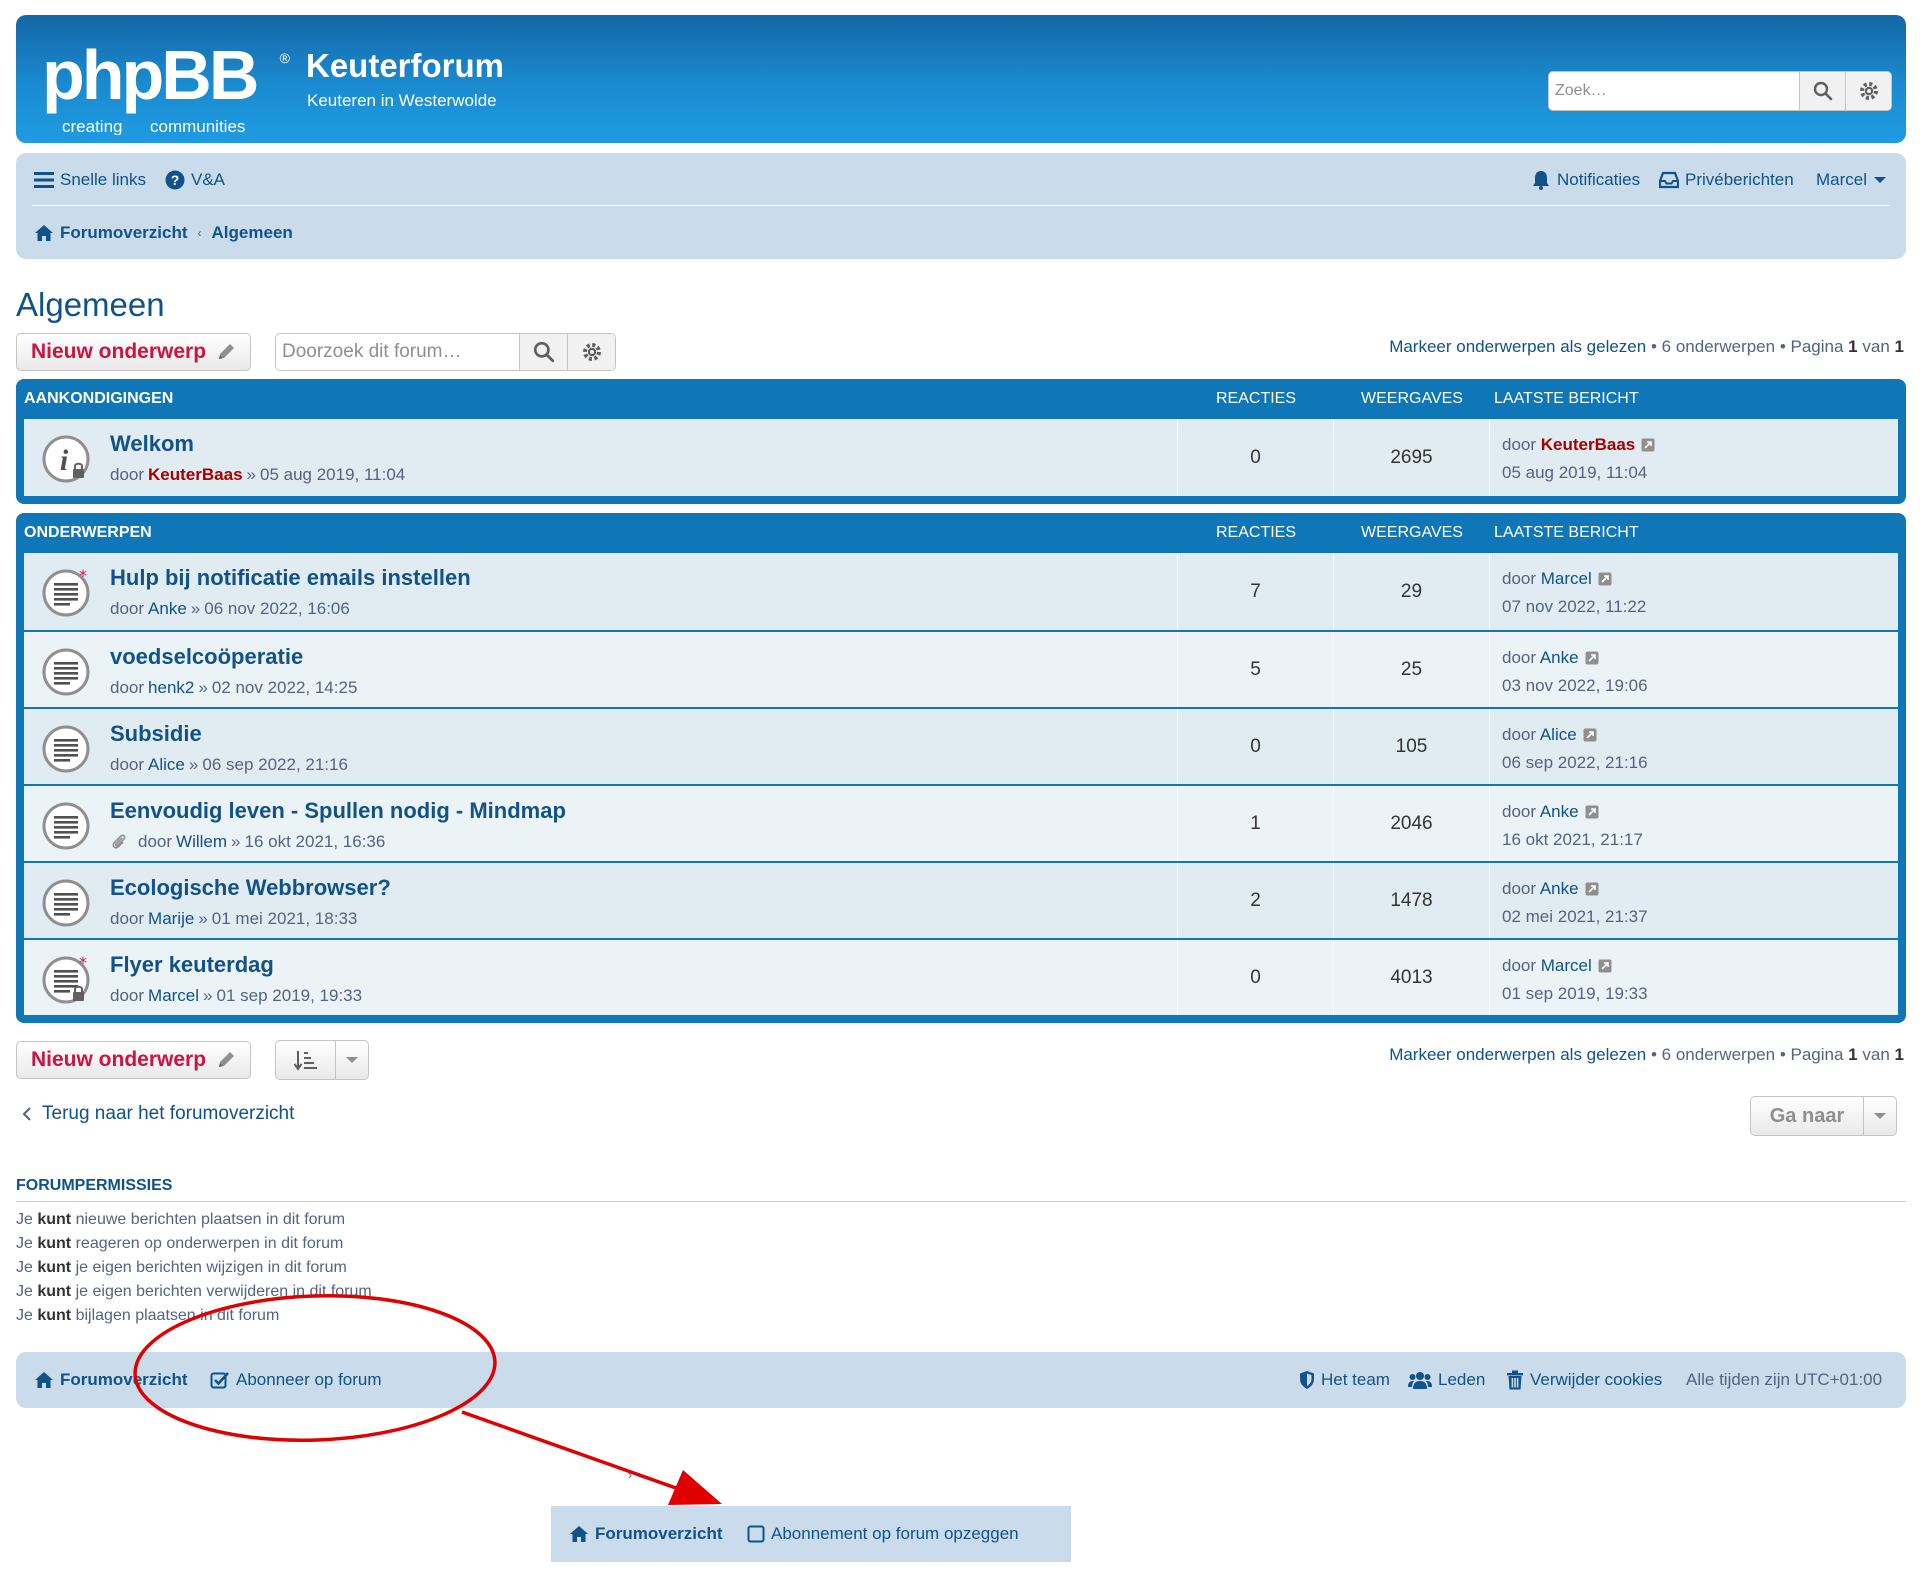  I want to click on jump-caret, so click(1880, 1116).